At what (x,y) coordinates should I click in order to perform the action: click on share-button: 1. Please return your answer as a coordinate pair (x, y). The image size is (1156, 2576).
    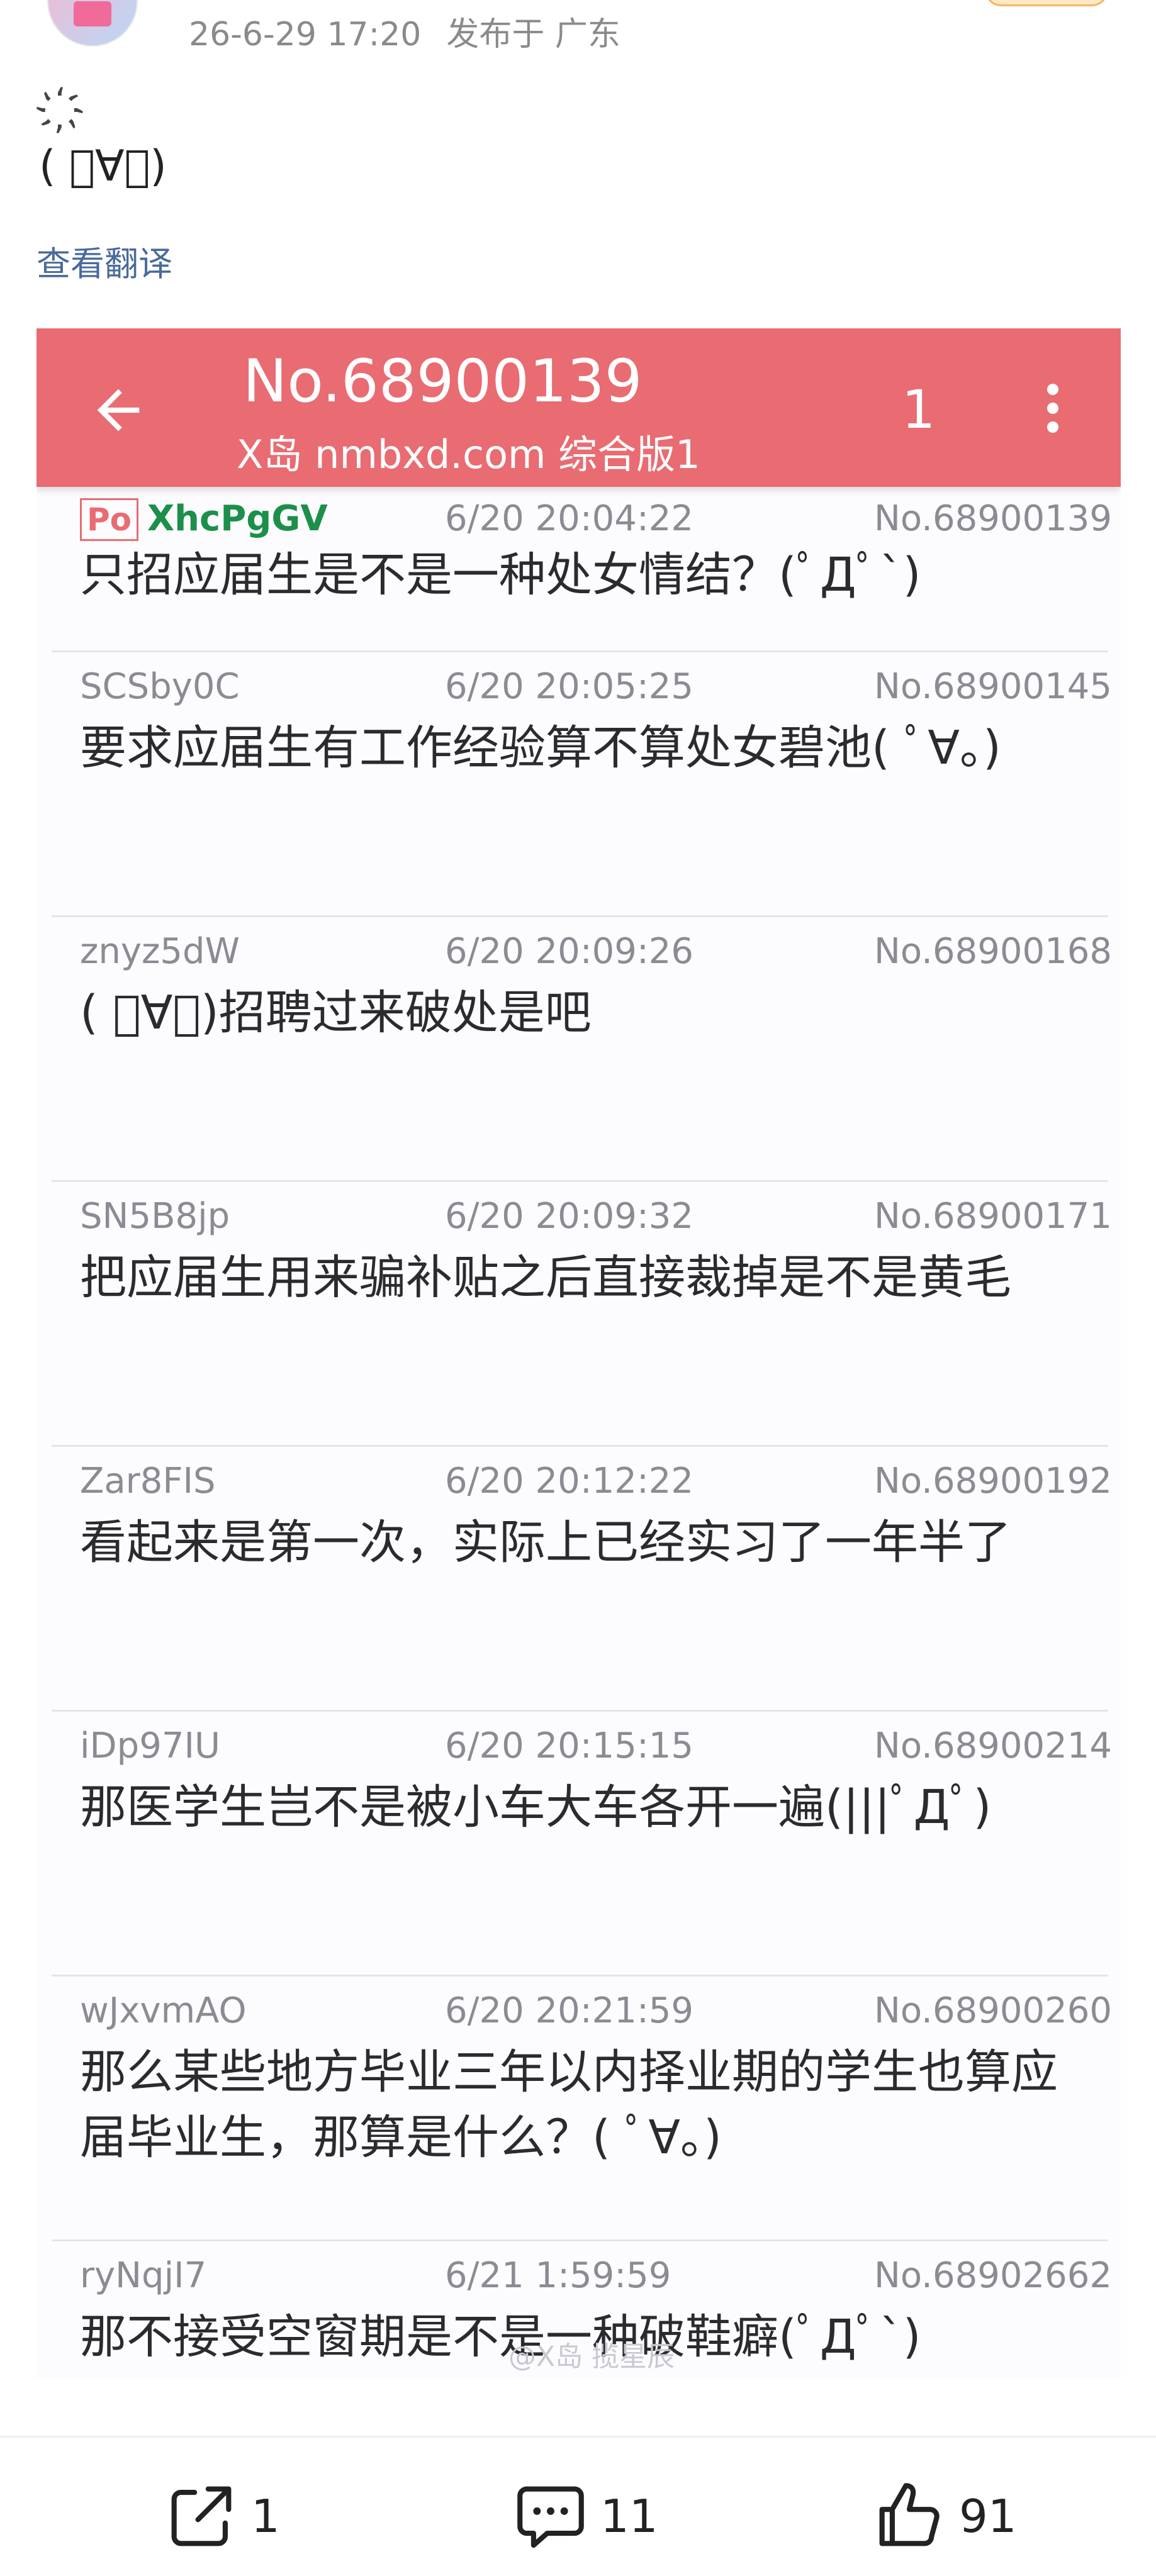
    Looking at the image, I should click on (220, 2516).